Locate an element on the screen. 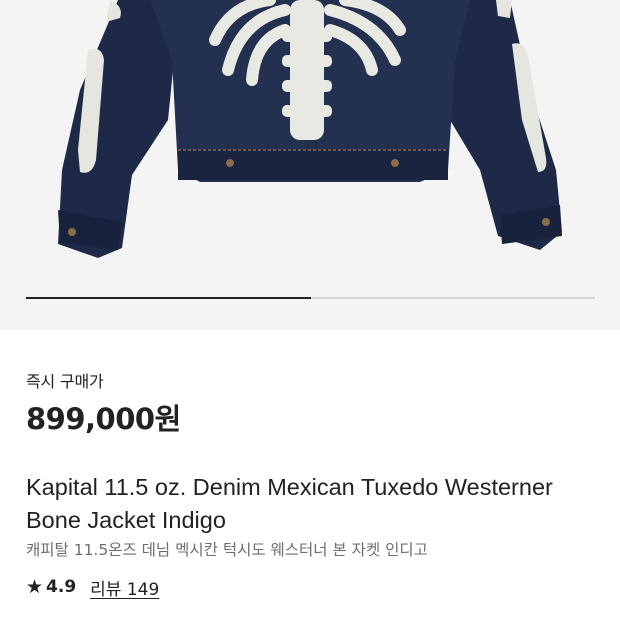 The image size is (620, 620). rating-value: 4.9 is located at coordinates (61, 587).